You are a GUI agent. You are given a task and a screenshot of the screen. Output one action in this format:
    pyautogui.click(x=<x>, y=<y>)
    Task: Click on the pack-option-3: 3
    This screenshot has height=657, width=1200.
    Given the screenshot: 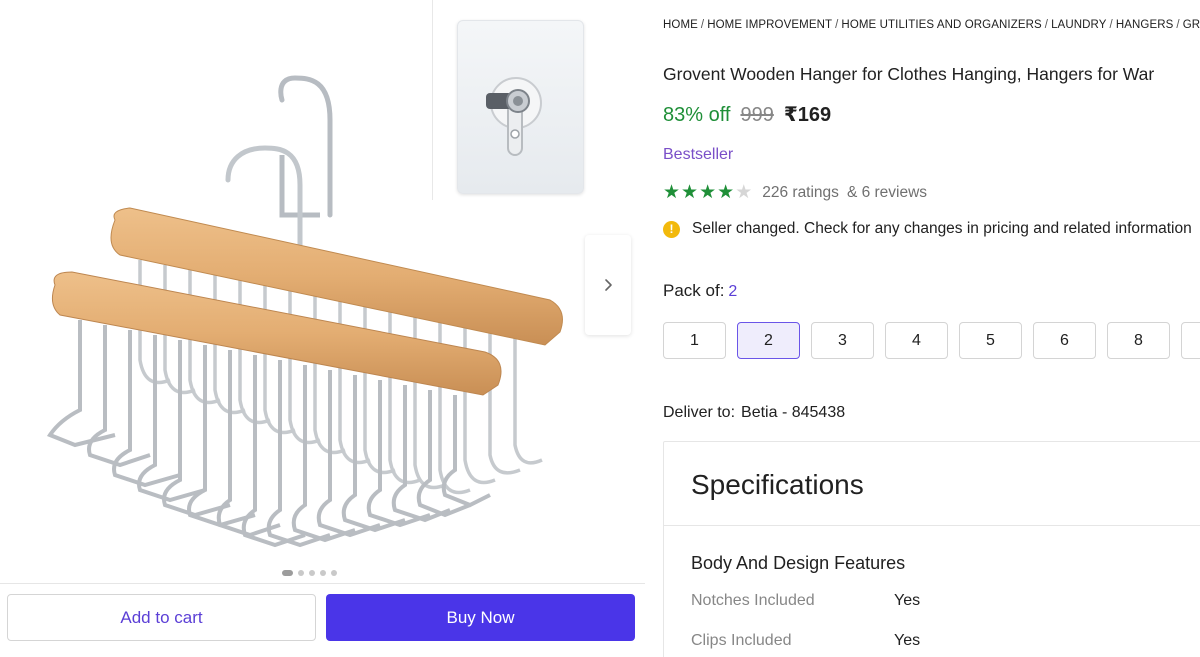 What is the action you would take?
    pyautogui.click(x=842, y=340)
    